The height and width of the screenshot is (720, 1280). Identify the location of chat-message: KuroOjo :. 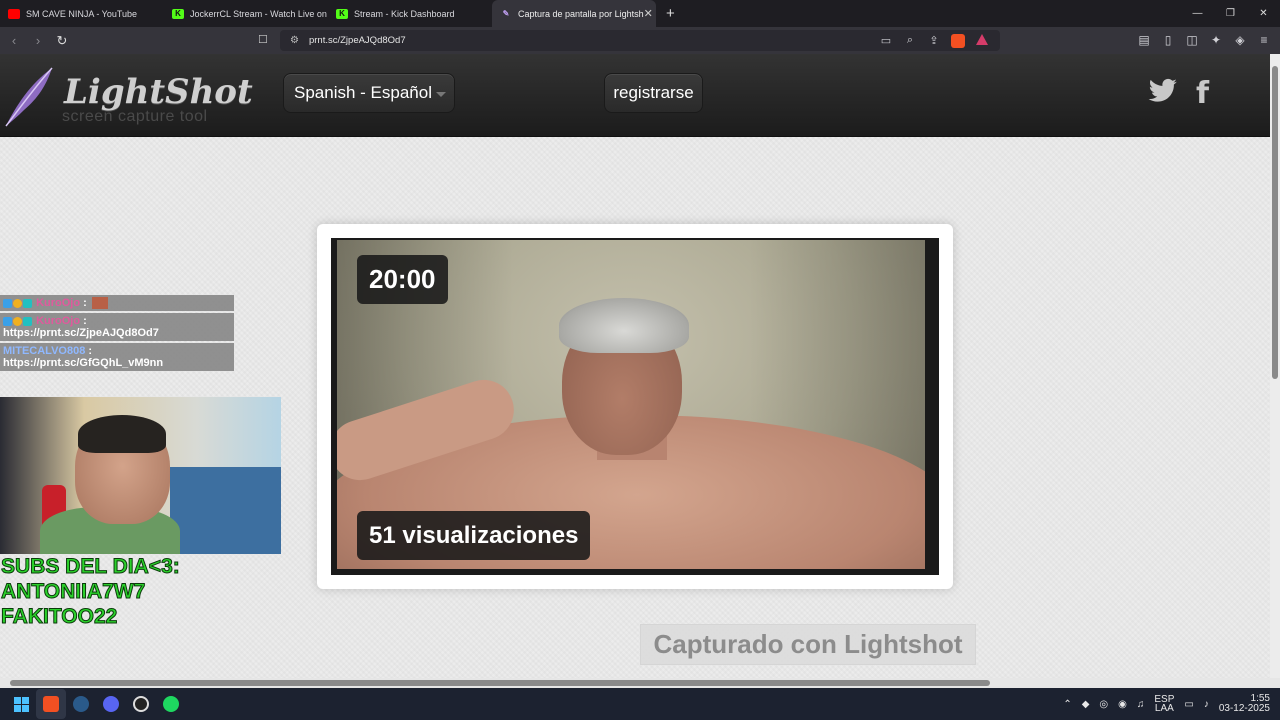
(117, 303).